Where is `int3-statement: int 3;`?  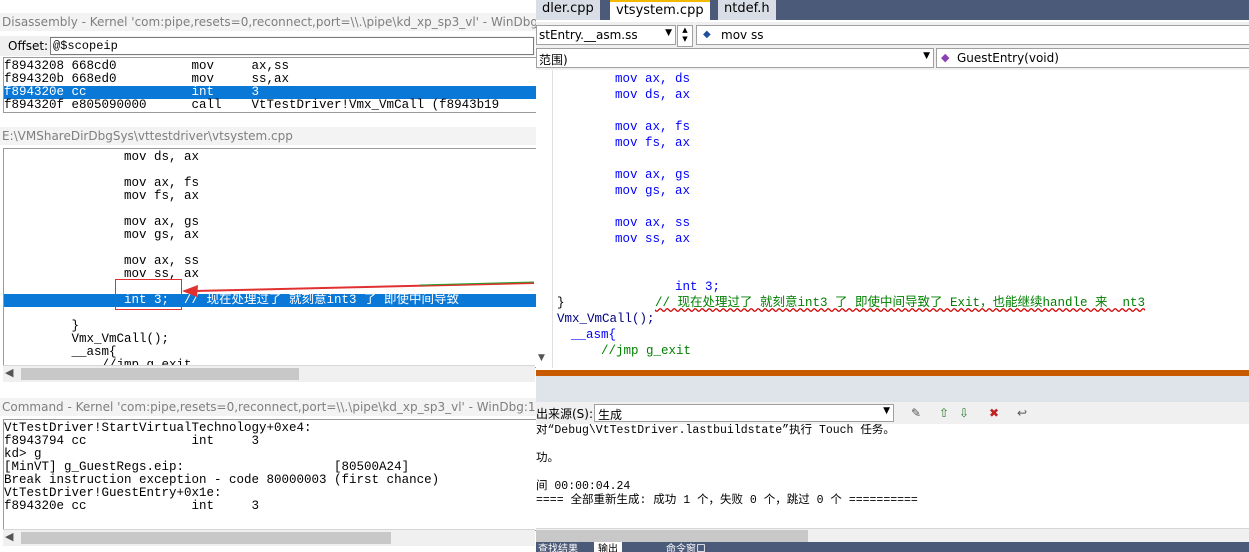 int3-statement: int 3; is located at coordinates (683, 287).